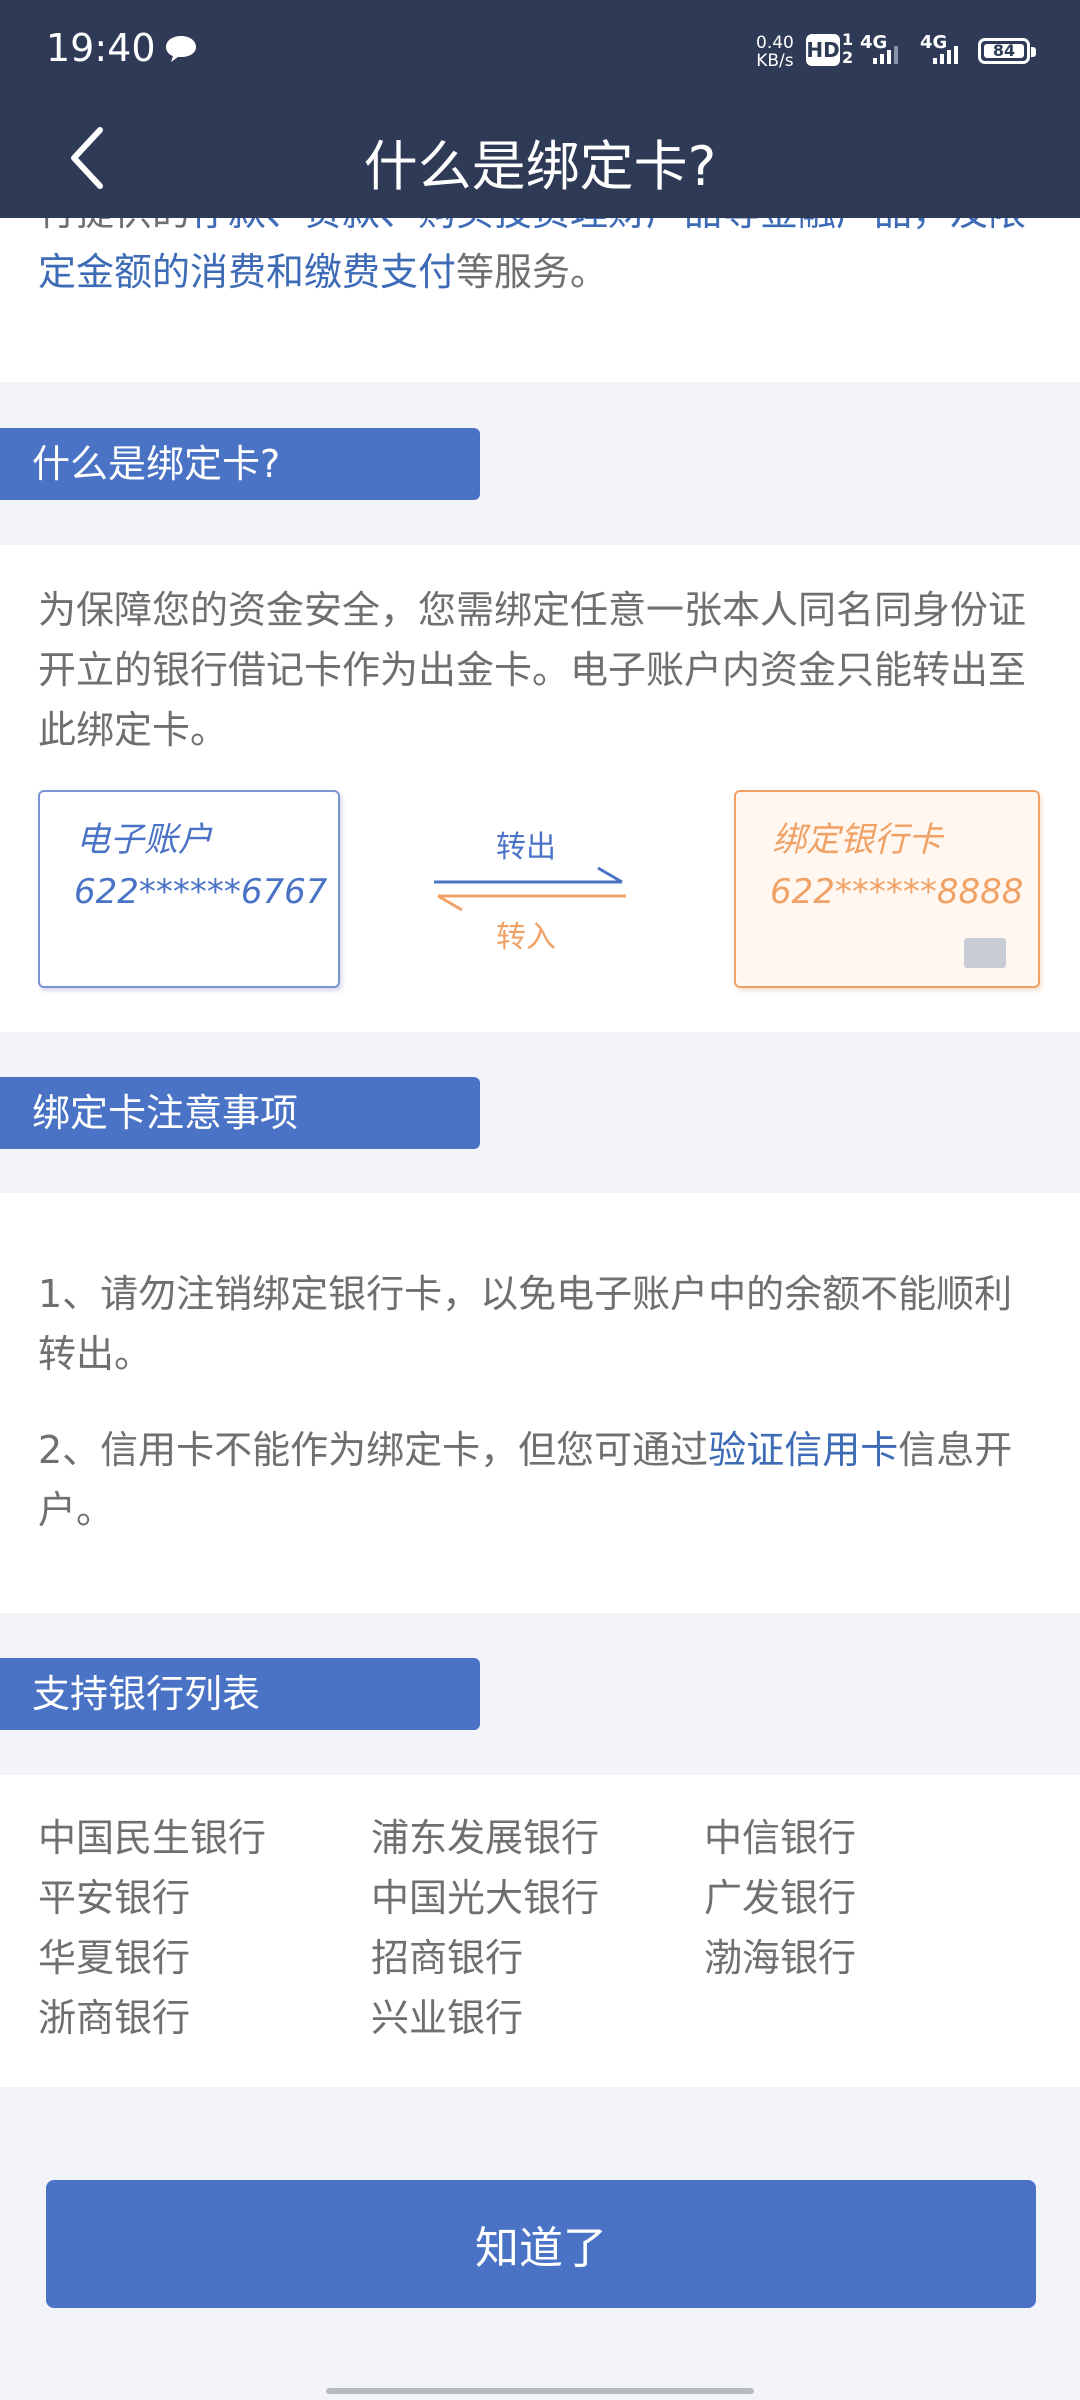 Image resolution: width=1080 pixels, height=2400 pixels. Describe the element at coordinates (525, 1480) in the screenshot. I see `note-item-2: 2、信用卡不能作为绑定卡，但您可通过验证信用卡信息开户。` at that location.